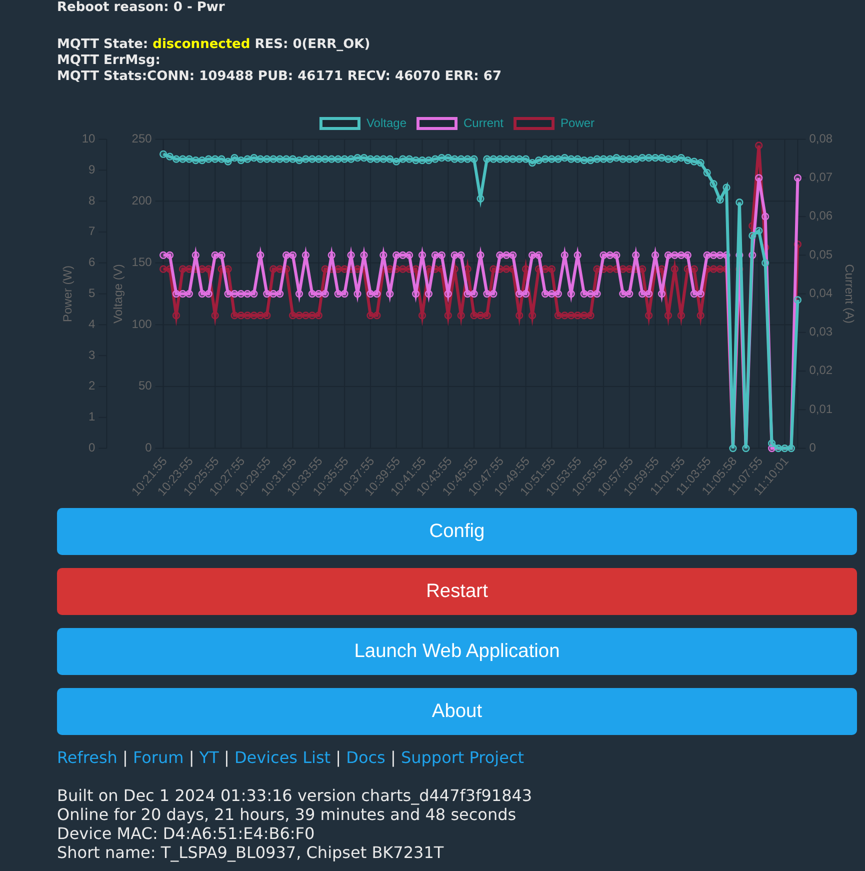  Describe the element at coordinates (92, 323) in the screenshot. I see `y-axis-label: 4` at that location.